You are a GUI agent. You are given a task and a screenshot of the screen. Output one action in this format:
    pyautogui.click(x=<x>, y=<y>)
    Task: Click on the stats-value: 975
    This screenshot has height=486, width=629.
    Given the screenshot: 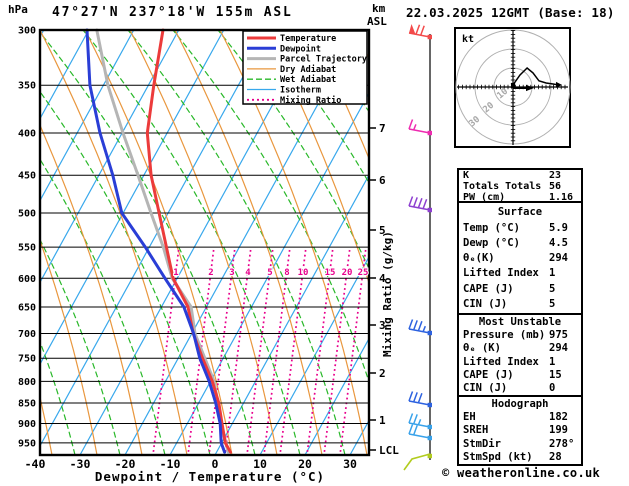 What is the action you would take?
    pyautogui.click(x=558, y=335)
    